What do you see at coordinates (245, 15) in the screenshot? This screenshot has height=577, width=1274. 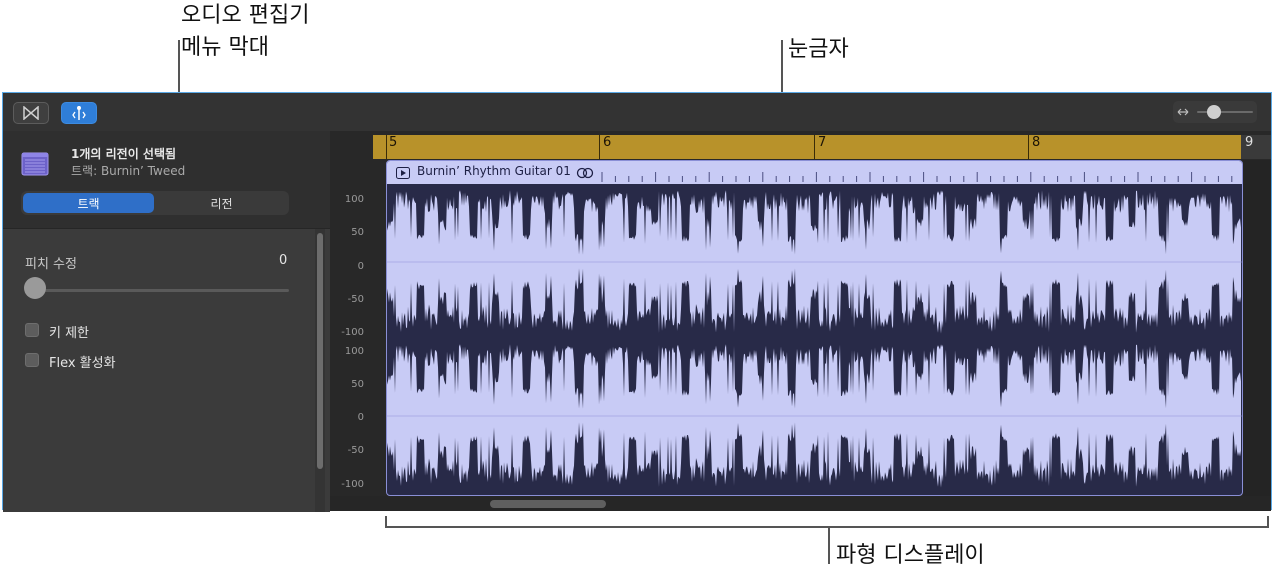 I see `callout-menubar-line1: 오디오 편집기` at bounding box center [245, 15].